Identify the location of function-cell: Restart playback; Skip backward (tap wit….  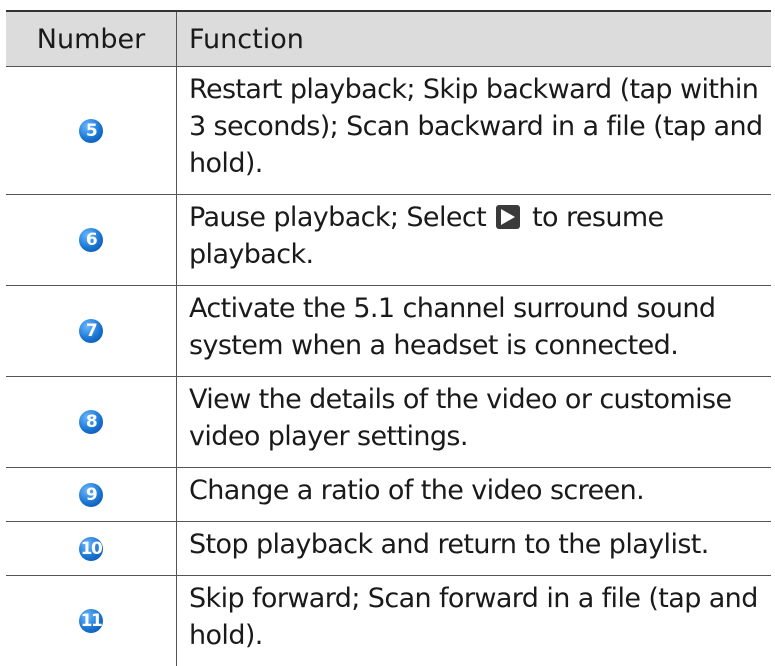
(476, 126).